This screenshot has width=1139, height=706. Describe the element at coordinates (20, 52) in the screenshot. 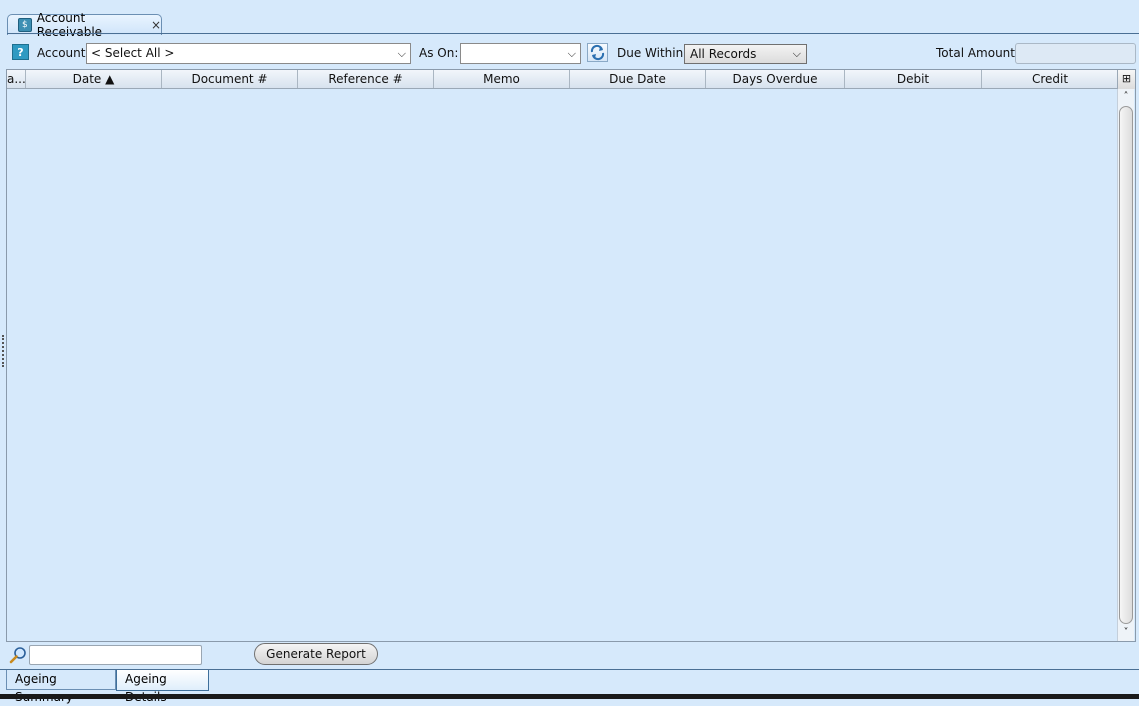

I see `help-button: ?` at that location.